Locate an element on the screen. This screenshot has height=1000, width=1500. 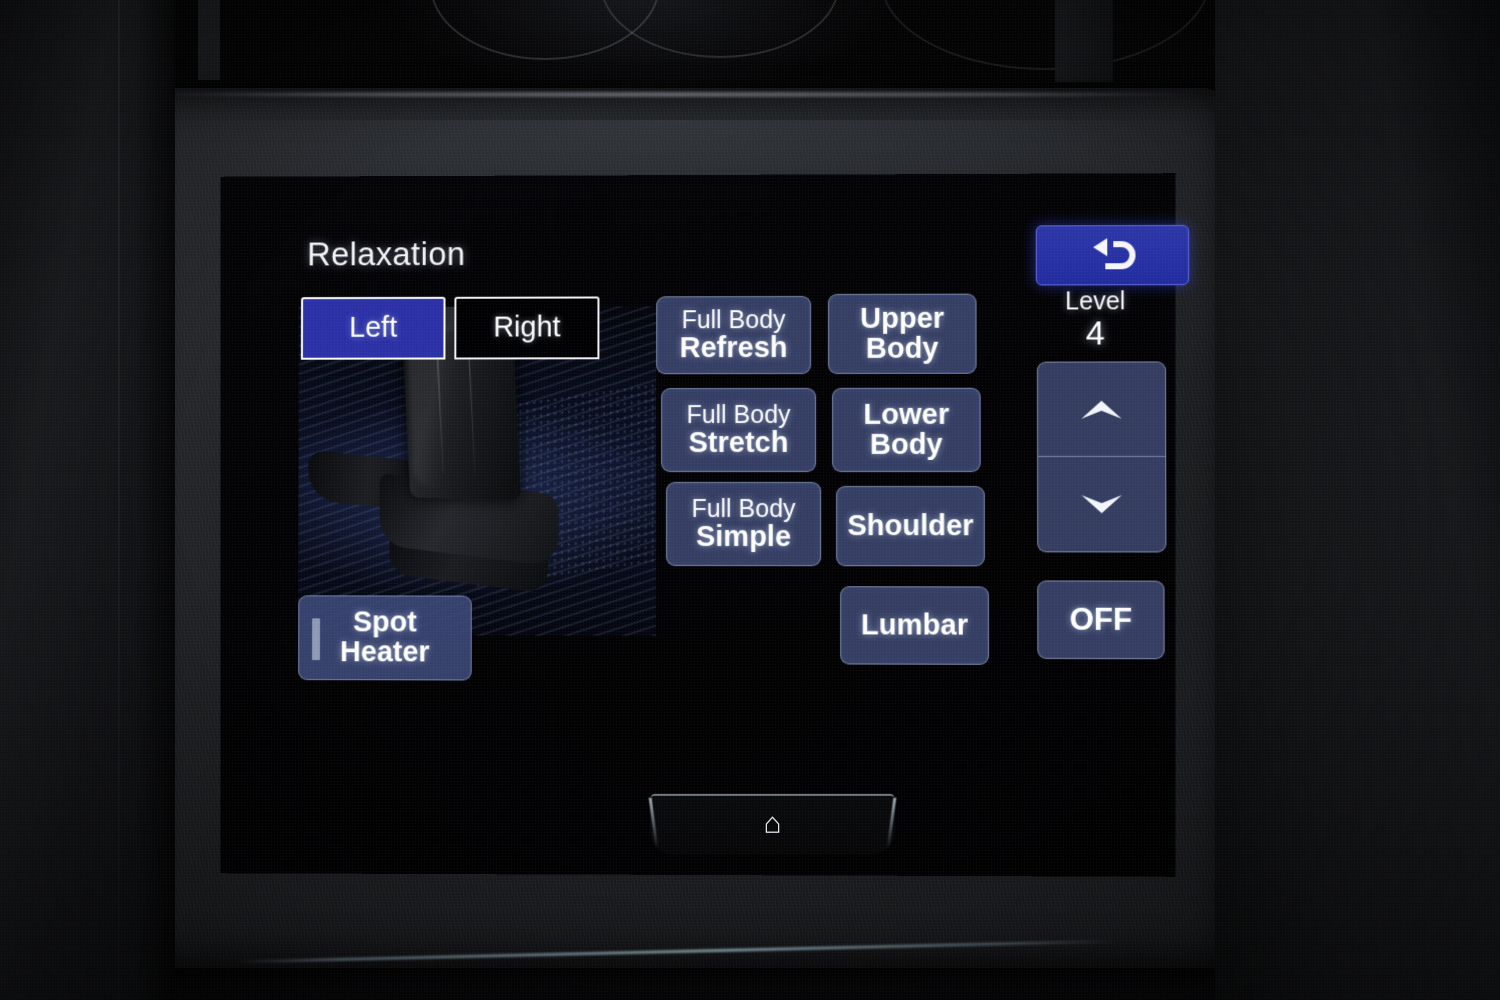
full-body-stretch-button: Full Body Stretch is located at coordinates (739, 430).